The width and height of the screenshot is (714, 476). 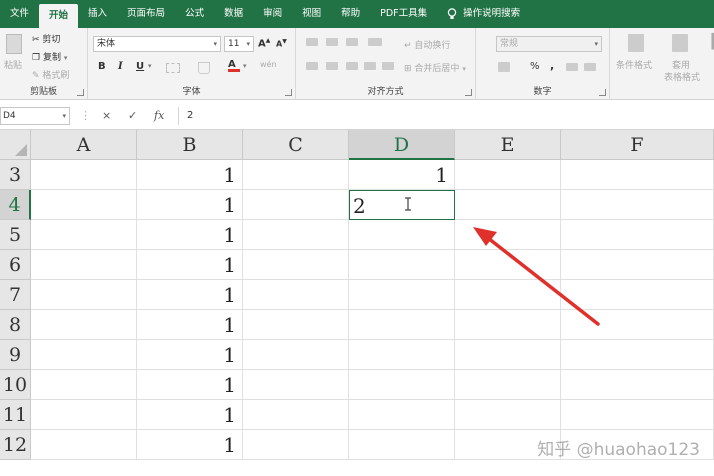 I want to click on menu-review: 审阅, so click(x=272, y=14).